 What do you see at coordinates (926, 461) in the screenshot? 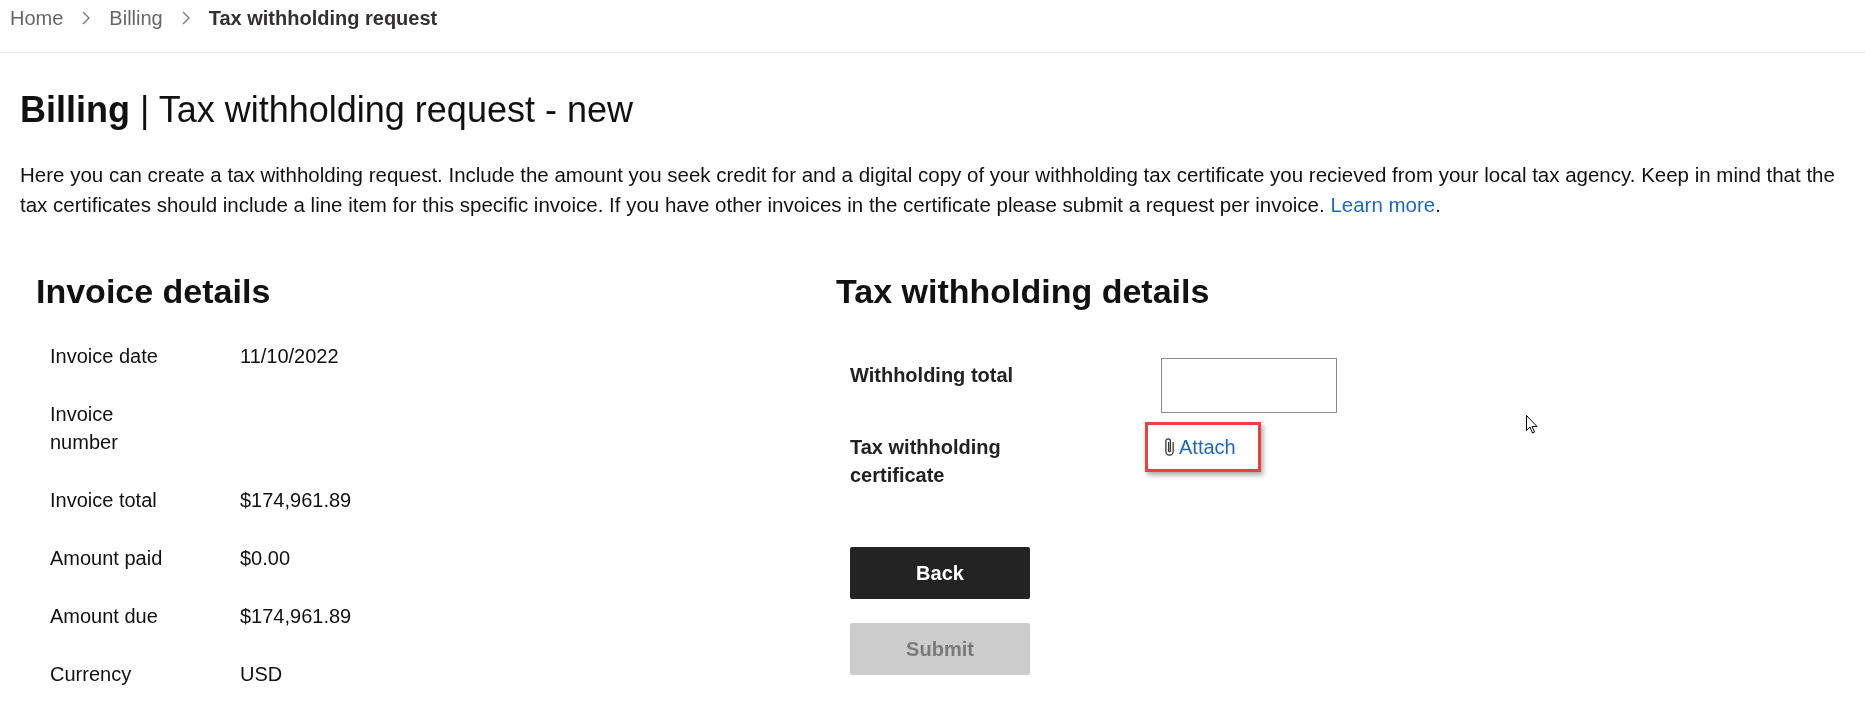
I see `field-label: Tax withholding certificate` at bounding box center [926, 461].